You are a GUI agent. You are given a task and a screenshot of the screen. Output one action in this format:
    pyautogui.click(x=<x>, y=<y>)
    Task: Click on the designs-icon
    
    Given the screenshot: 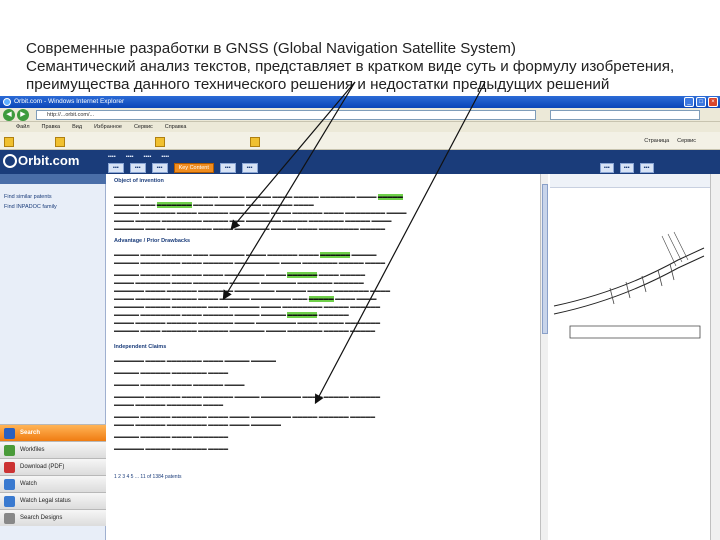 What is the action you would take?
    pyautogui.click(x=9, y=518)
    